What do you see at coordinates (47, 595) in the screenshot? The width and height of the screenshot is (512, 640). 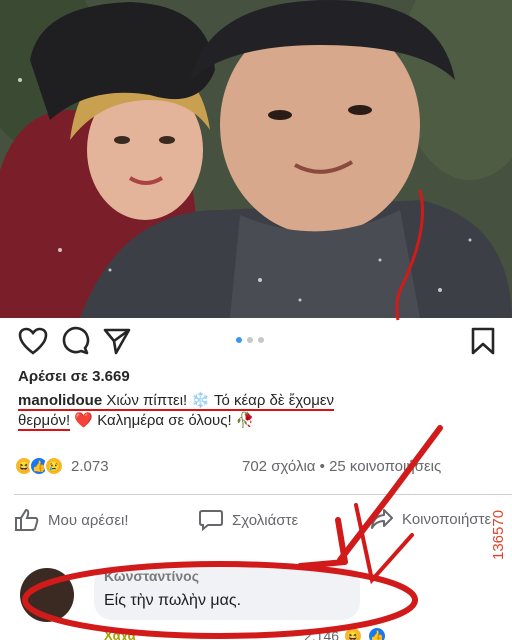 I see `avatar` at bounding box center [47, 595].